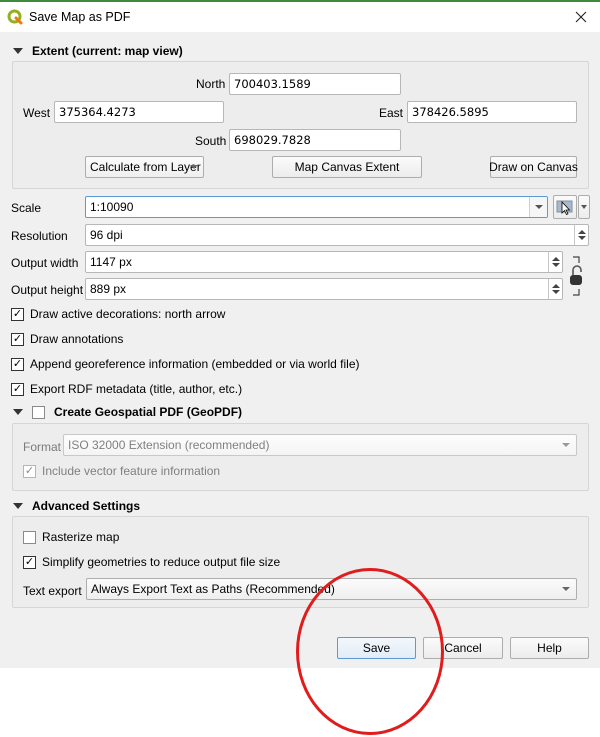 Image resolution: width=600 pixels, height=737 pixels. What do you see at coordinates (391, 113) in the screenshot?
I see `east-label: East` at bounding box center [391, 113].